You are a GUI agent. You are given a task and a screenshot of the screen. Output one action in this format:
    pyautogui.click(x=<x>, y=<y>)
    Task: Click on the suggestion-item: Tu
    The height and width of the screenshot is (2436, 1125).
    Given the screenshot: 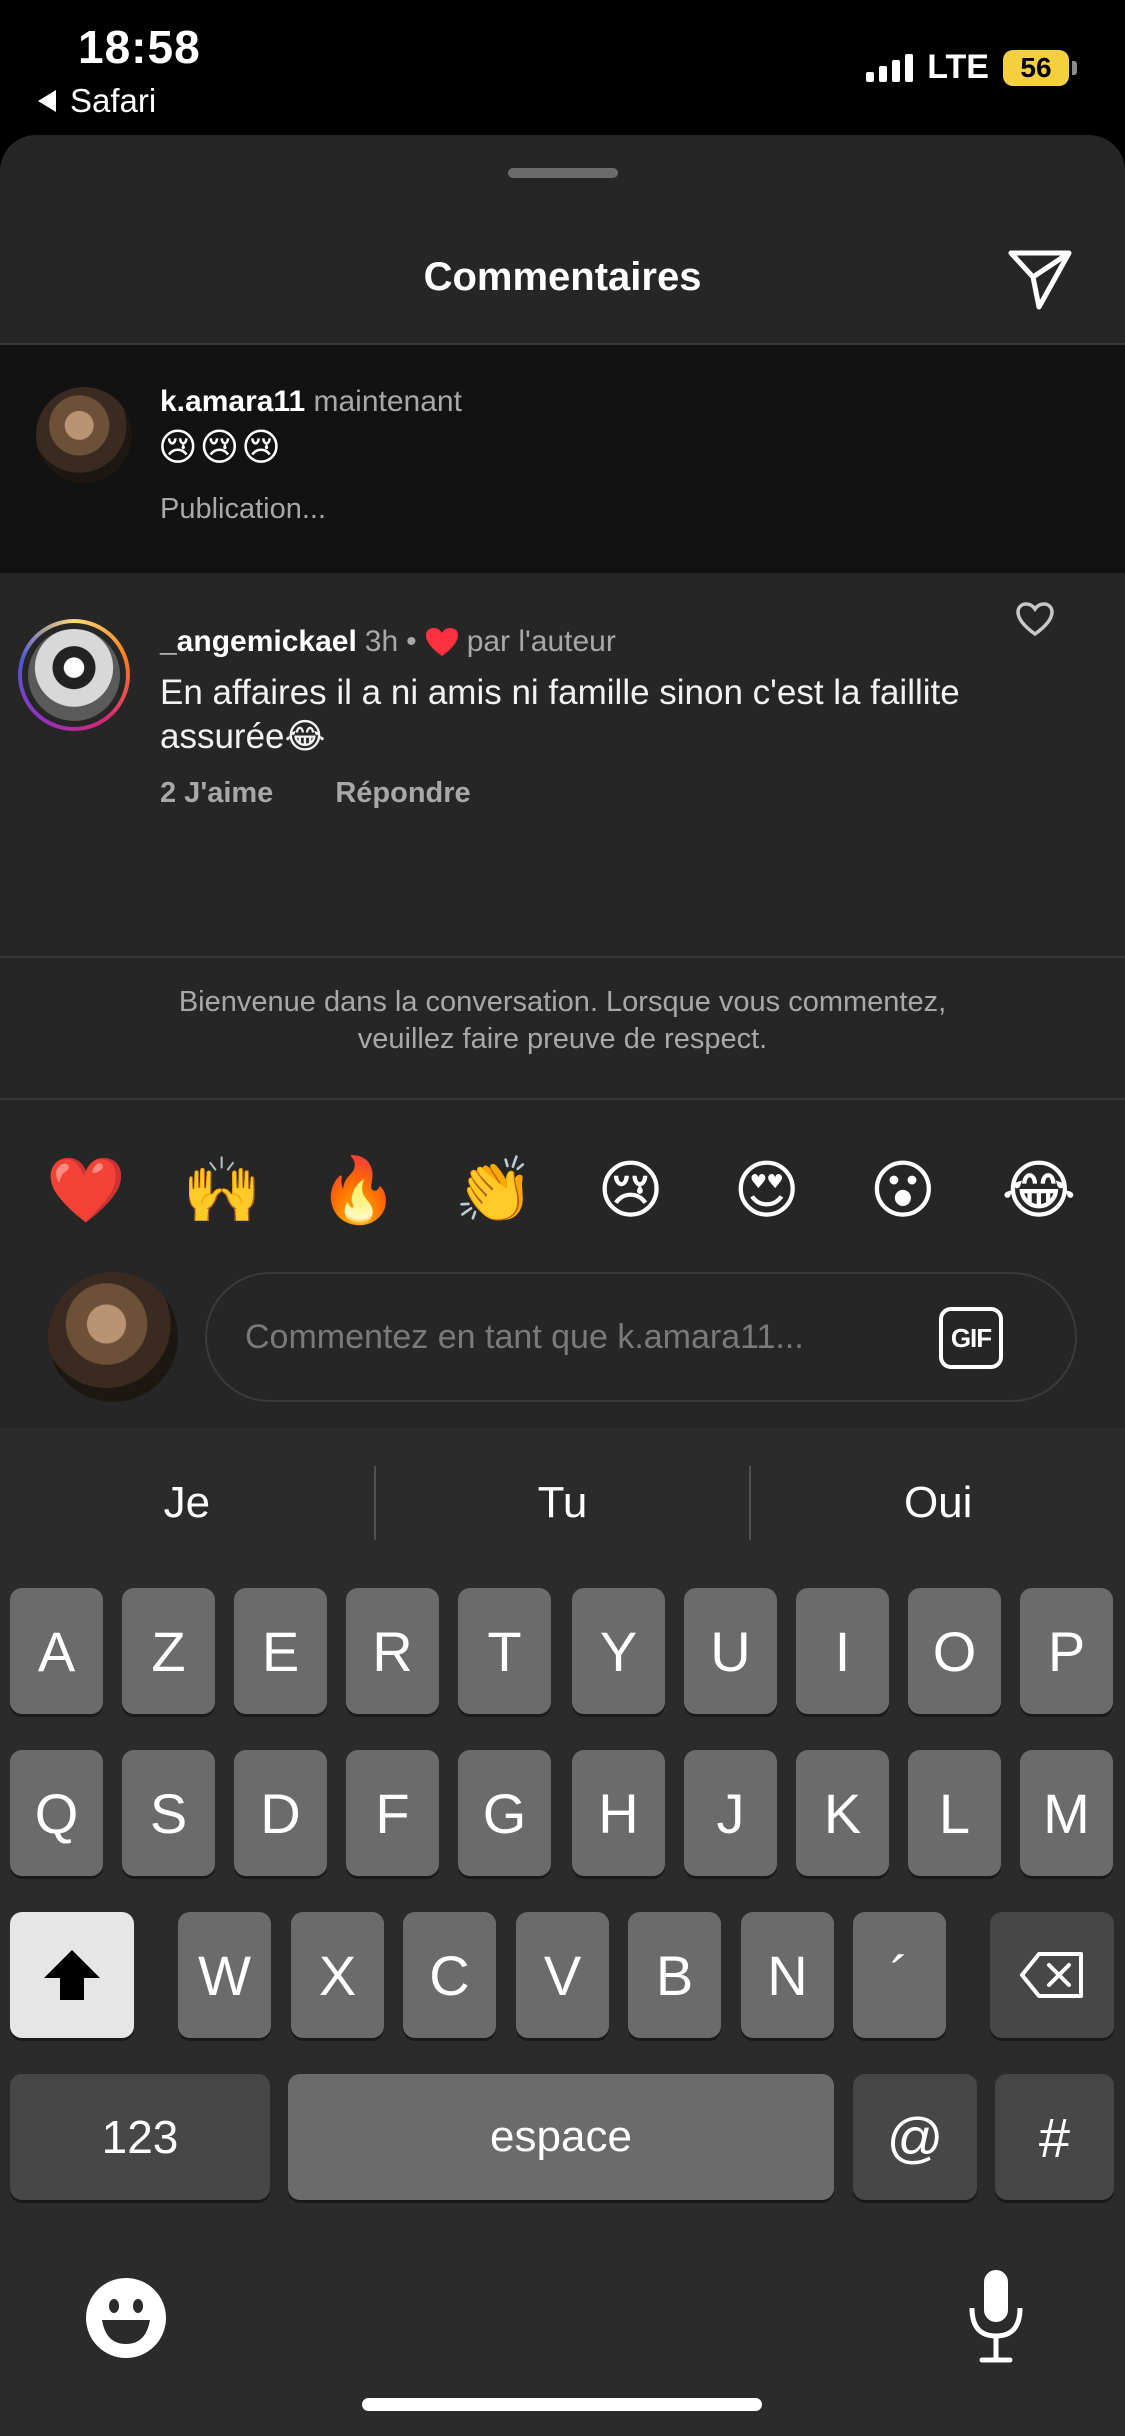 What is the action you would take?
    pyautogui.click(x=563, y=1503)
    